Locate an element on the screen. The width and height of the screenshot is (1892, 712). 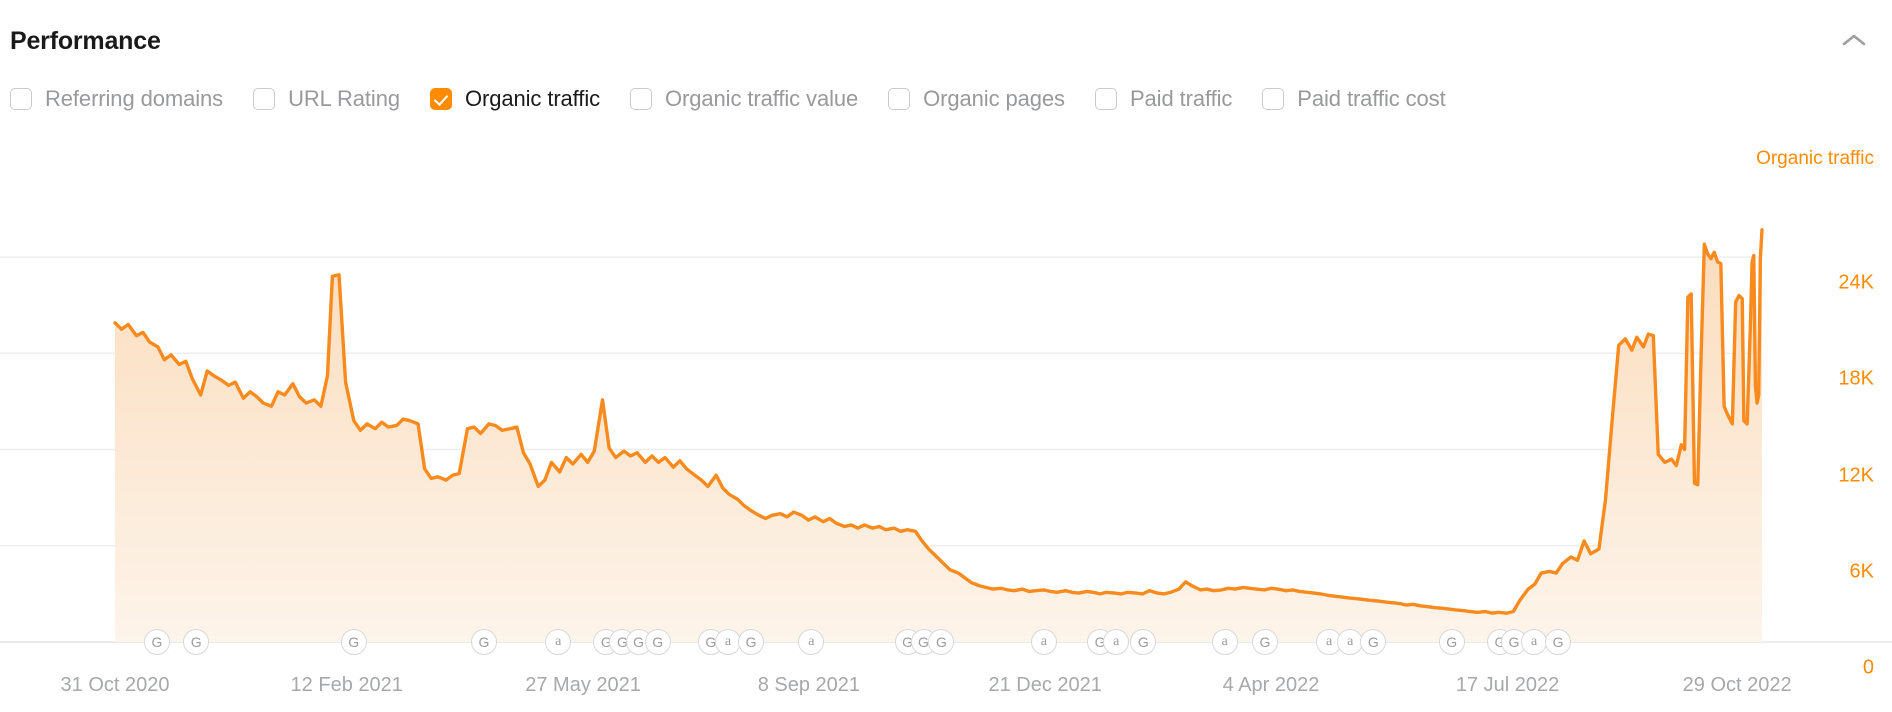
y-axis-series-label: Organic traffic is located at coordinates (1815, 158).